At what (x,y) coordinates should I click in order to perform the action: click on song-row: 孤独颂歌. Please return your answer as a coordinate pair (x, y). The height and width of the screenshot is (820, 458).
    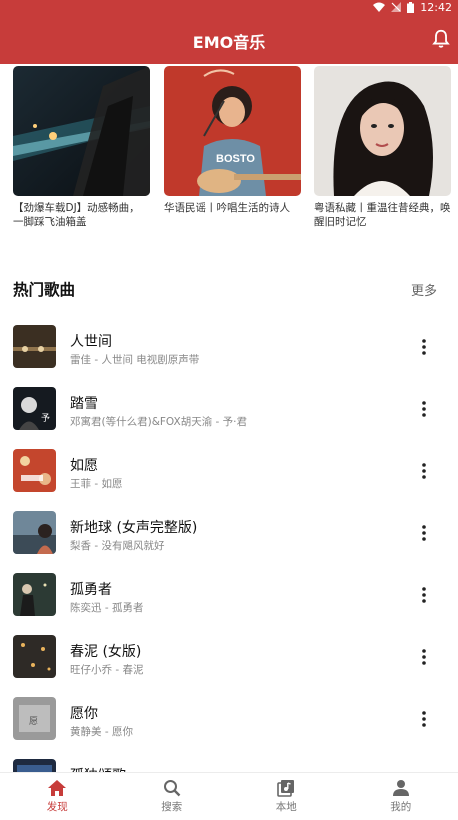
    Looking at the image, I should click on (229, 762).